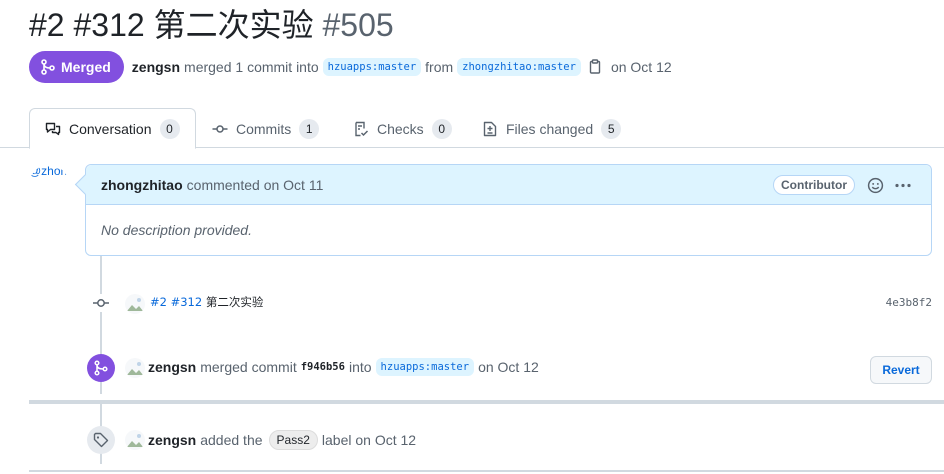 Image resolution: width=944 pixels, height=474 pixels. Describe the element at coordinates (901, 370) in the screenshot. I see `revert-button: Revert` at that location.